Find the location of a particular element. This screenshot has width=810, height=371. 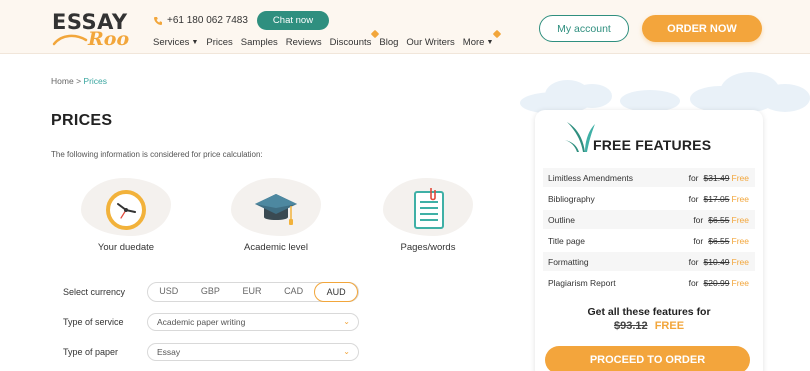

currency-option-aud: AUD is located at coordinates (336, 292).